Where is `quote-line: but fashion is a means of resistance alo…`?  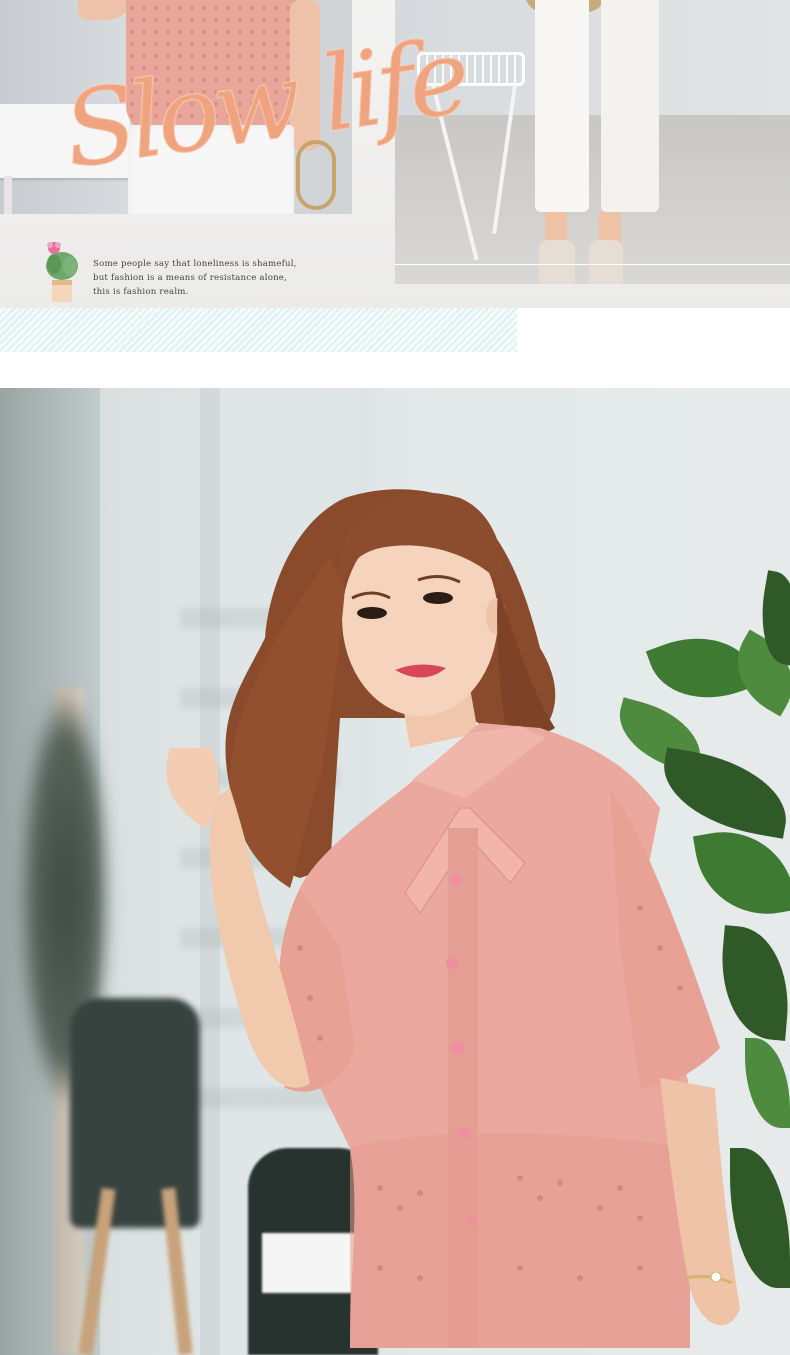
quote-line: but fashion is a means of resistance alo… is located at coordinates (190, 278).